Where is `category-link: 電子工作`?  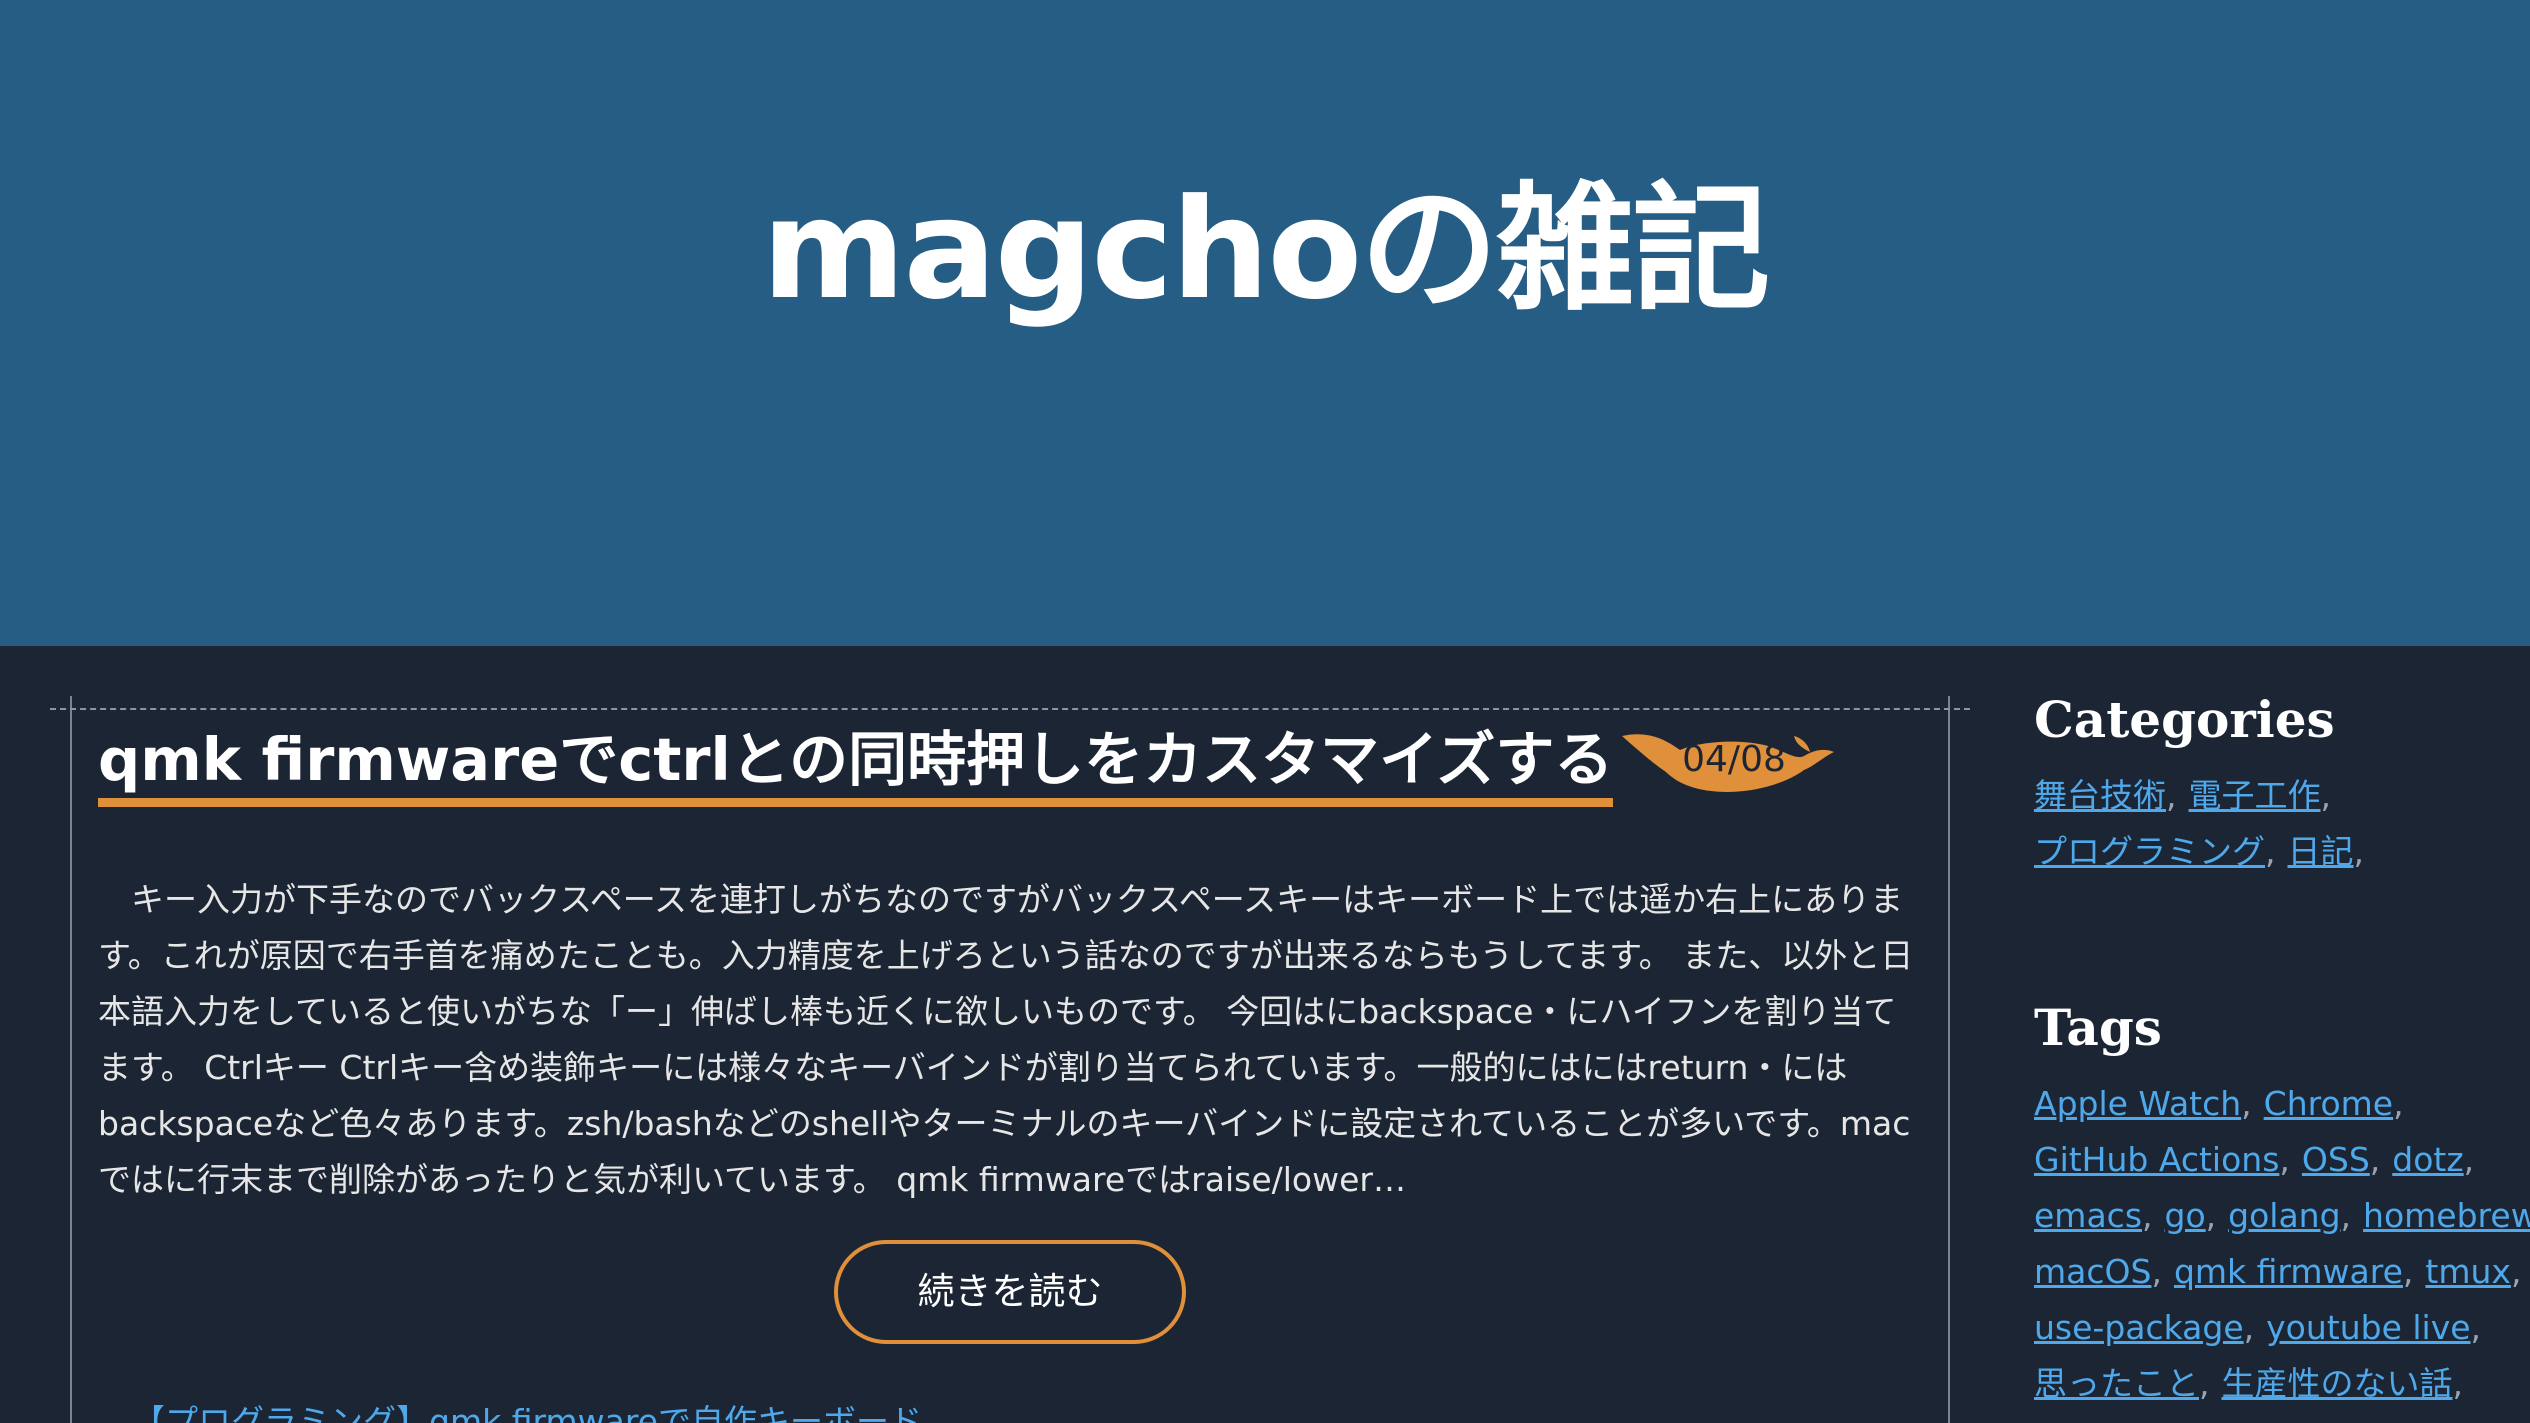
category-link: 電子工作 is located at coordinates (2255, 795).